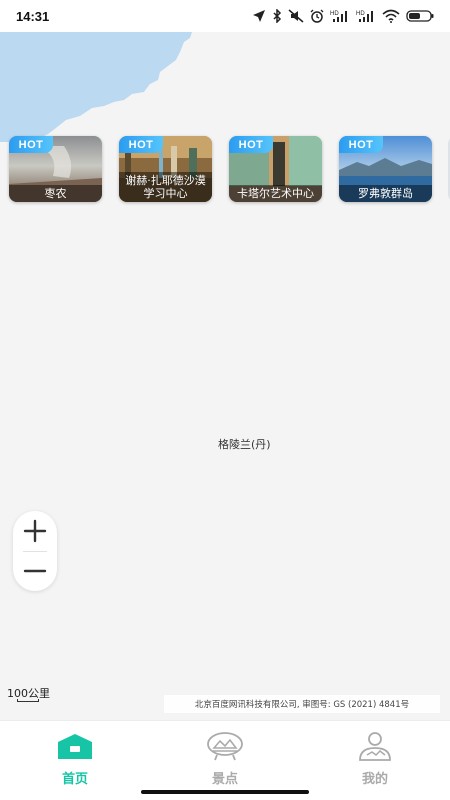  Describe the element at coordinates (296, 16) in the screenshot. I see `mute-icon` at that location.